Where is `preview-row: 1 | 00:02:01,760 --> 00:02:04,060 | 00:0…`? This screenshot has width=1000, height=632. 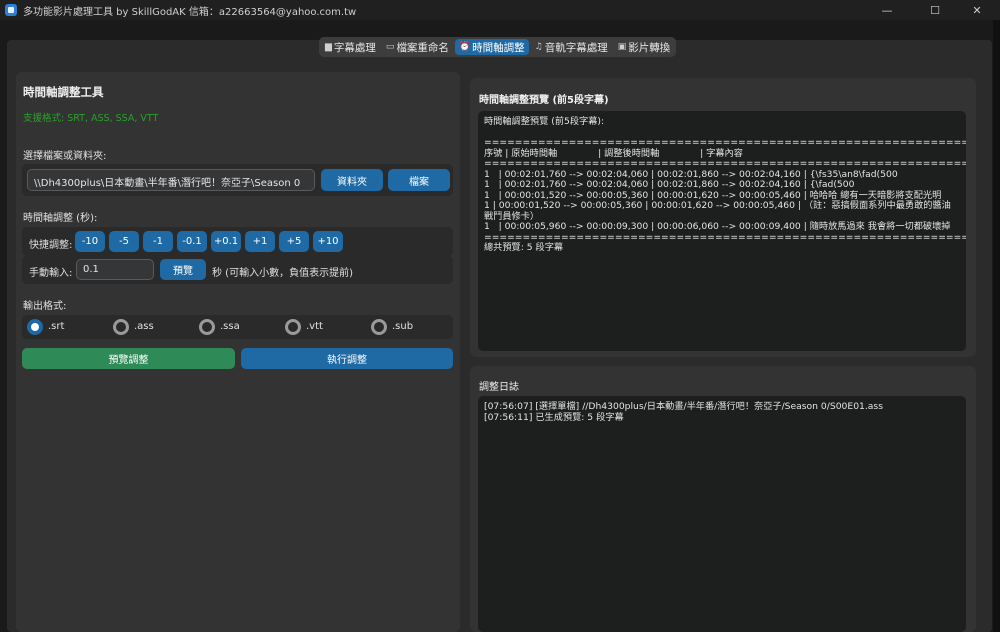
preview-row: 1 | 00:02:01,760 --> 00:02:04,060 | 00:0… is located at coordinates (669, 184).